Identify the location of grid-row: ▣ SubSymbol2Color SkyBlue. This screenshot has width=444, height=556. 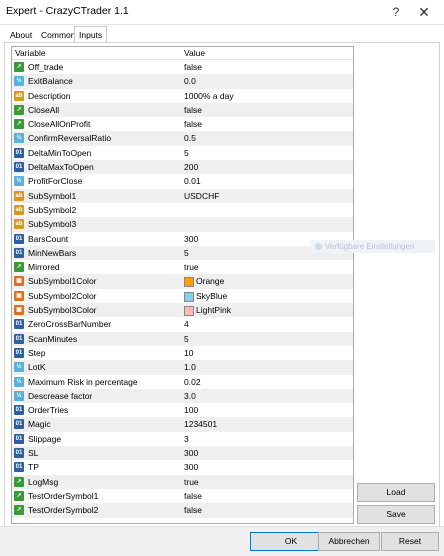
(182, 296).